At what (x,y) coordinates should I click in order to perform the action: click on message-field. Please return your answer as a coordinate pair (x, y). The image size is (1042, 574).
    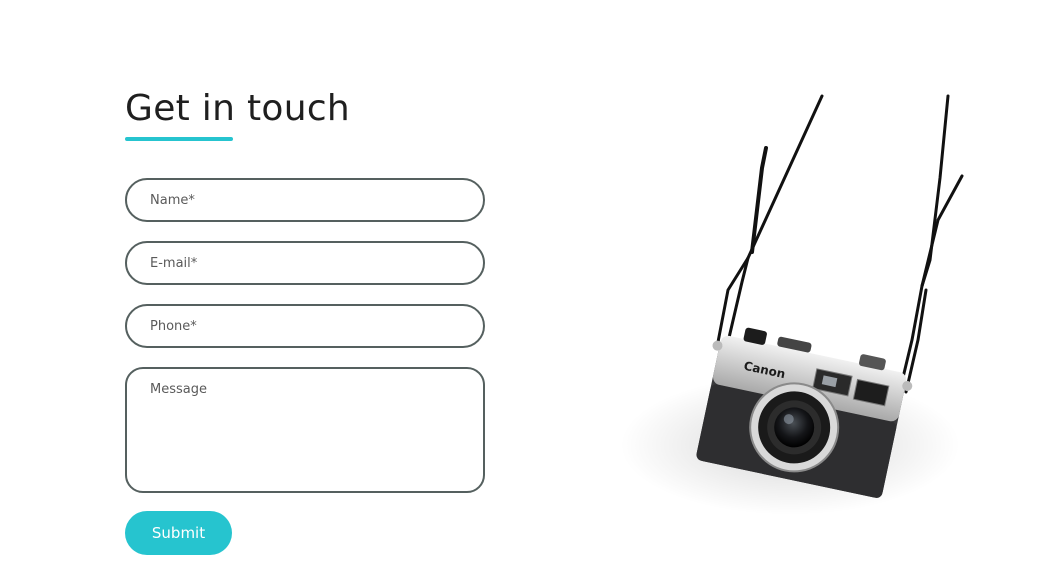
    Looking at the image, I should click on (305, 430).